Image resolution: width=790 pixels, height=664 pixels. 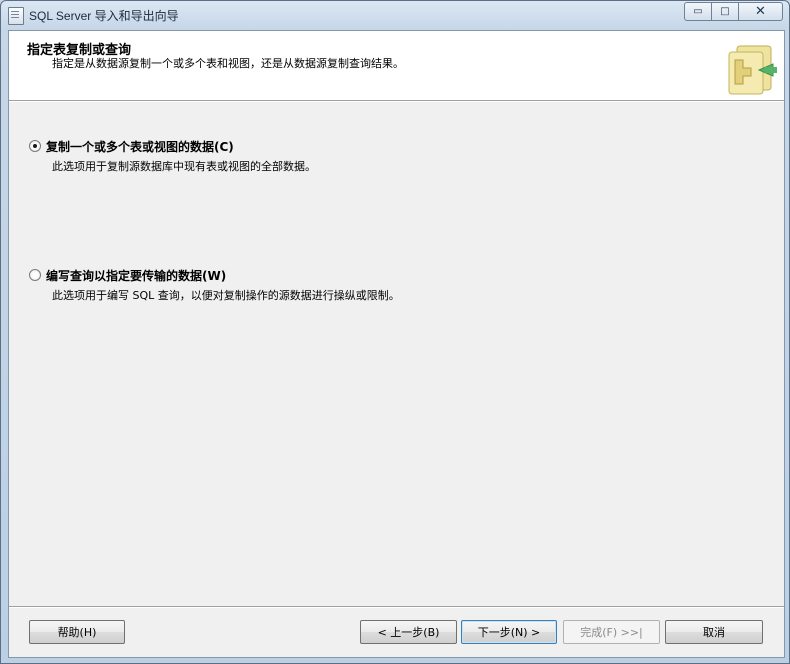 I want to click on cancel-button: 取消, so click(x=714, y=632).